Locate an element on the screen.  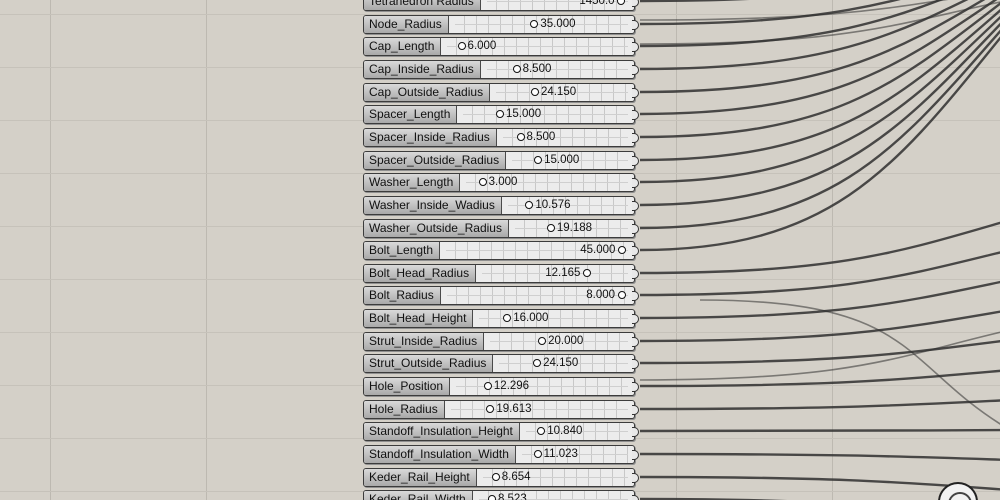
slider-value: 35.000 is located at coordinates (558, 24).